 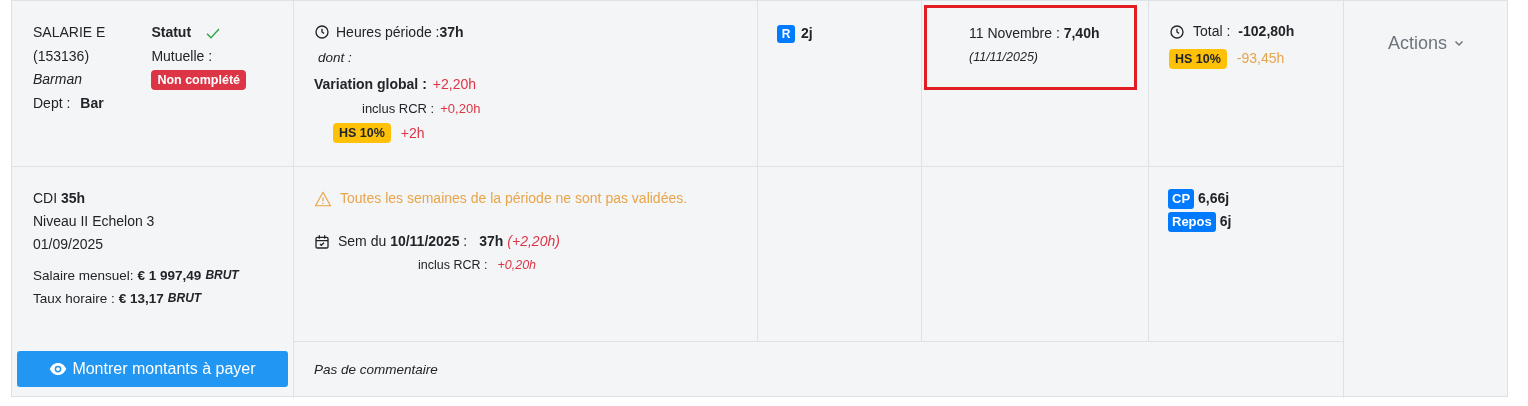 What do you see at coordinates (454, 85) in the screenshot?
I see `variation-value: +2,20h` at bounding box center [454, 85].